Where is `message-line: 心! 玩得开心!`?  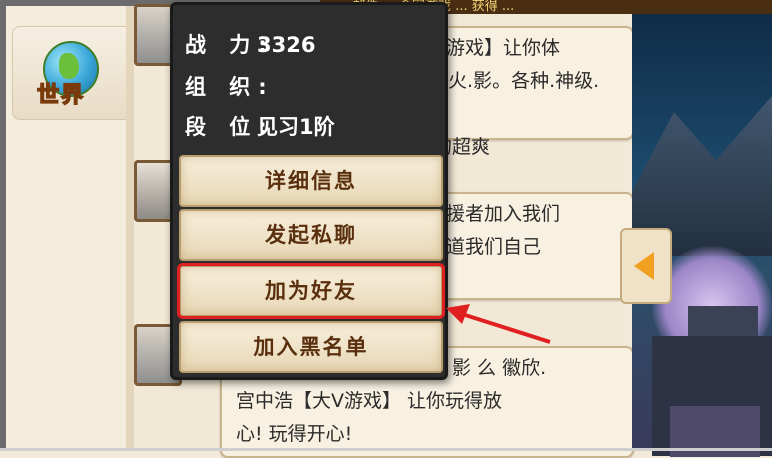 message-line: 心! 玩得开心! is located at coordinates (294, 434).